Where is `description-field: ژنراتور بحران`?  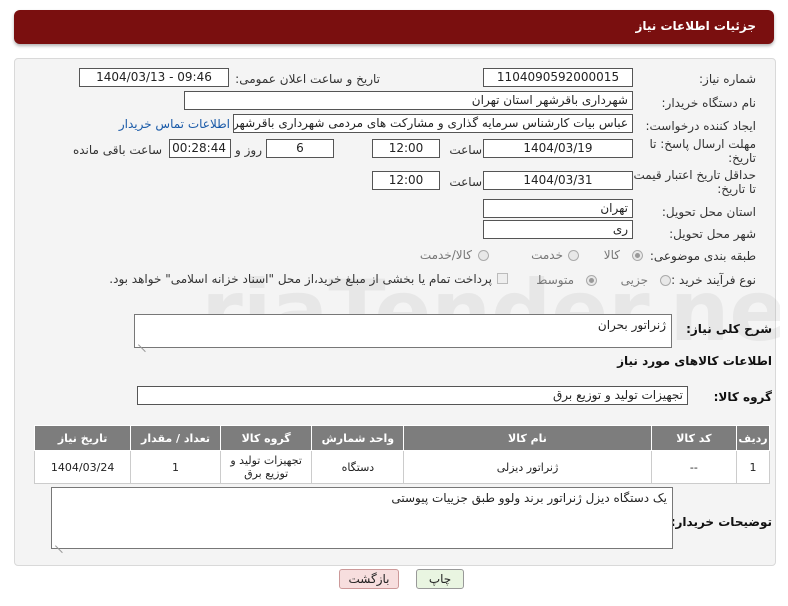 description-field: ژنراتور بحران is located at coordinates (403, 331).